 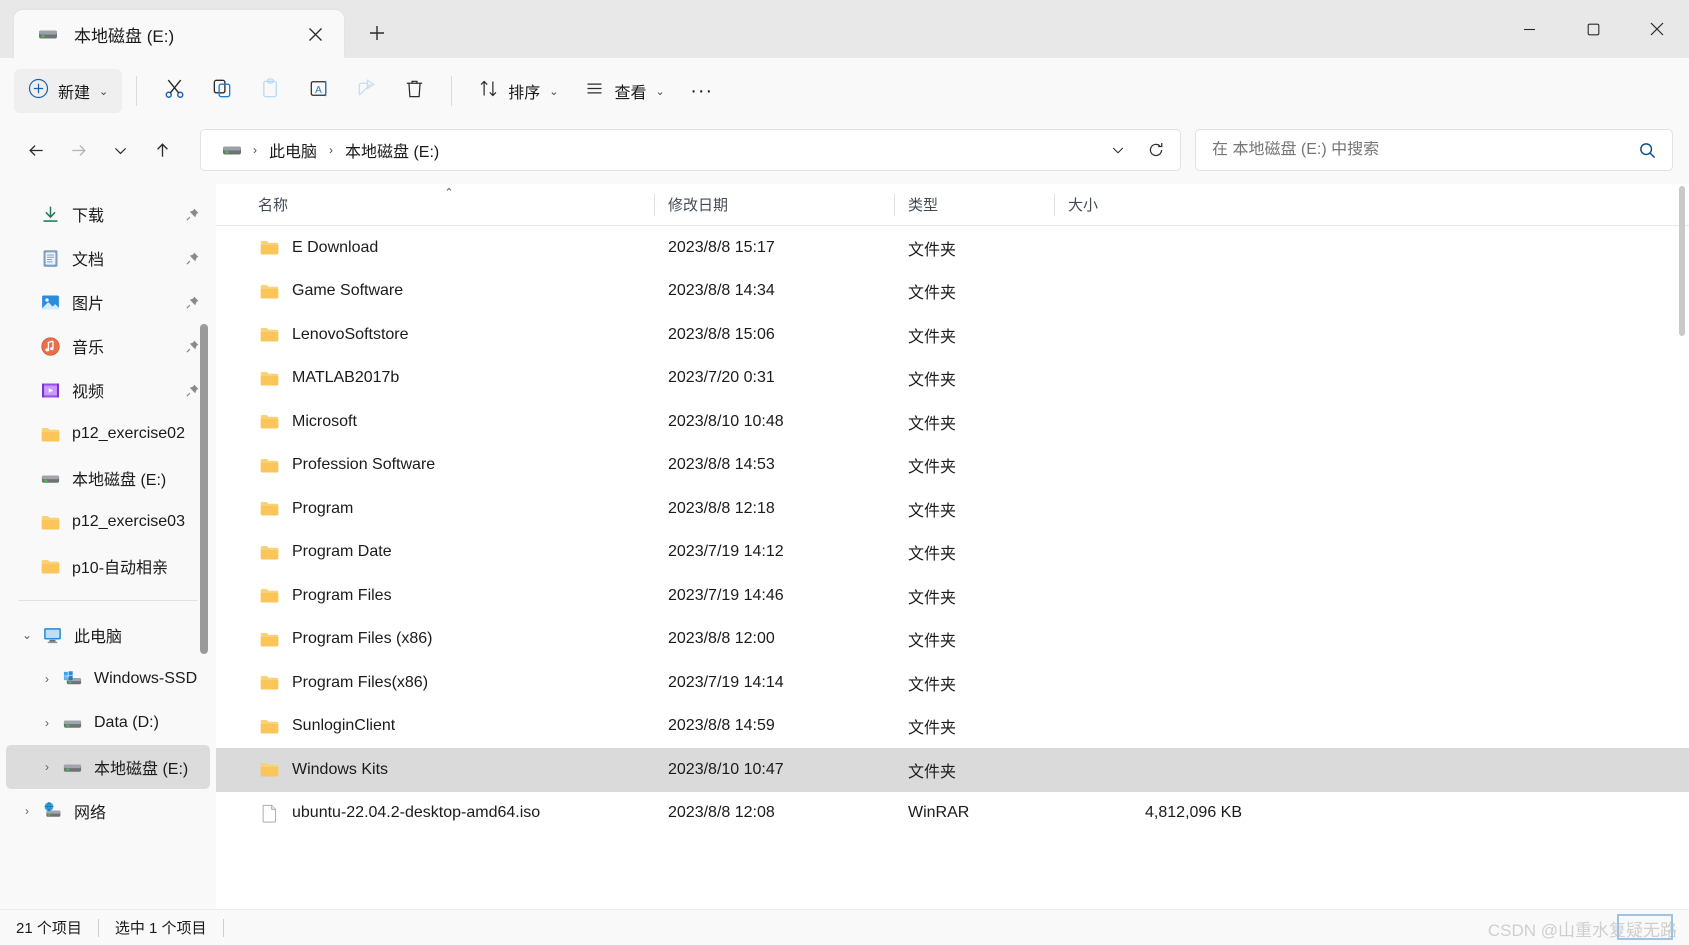 What do you see at coordinates (204, 489) in the screenshot?
I see `sidebar-scrollbar-thumb` at bounding box center [204, 489].